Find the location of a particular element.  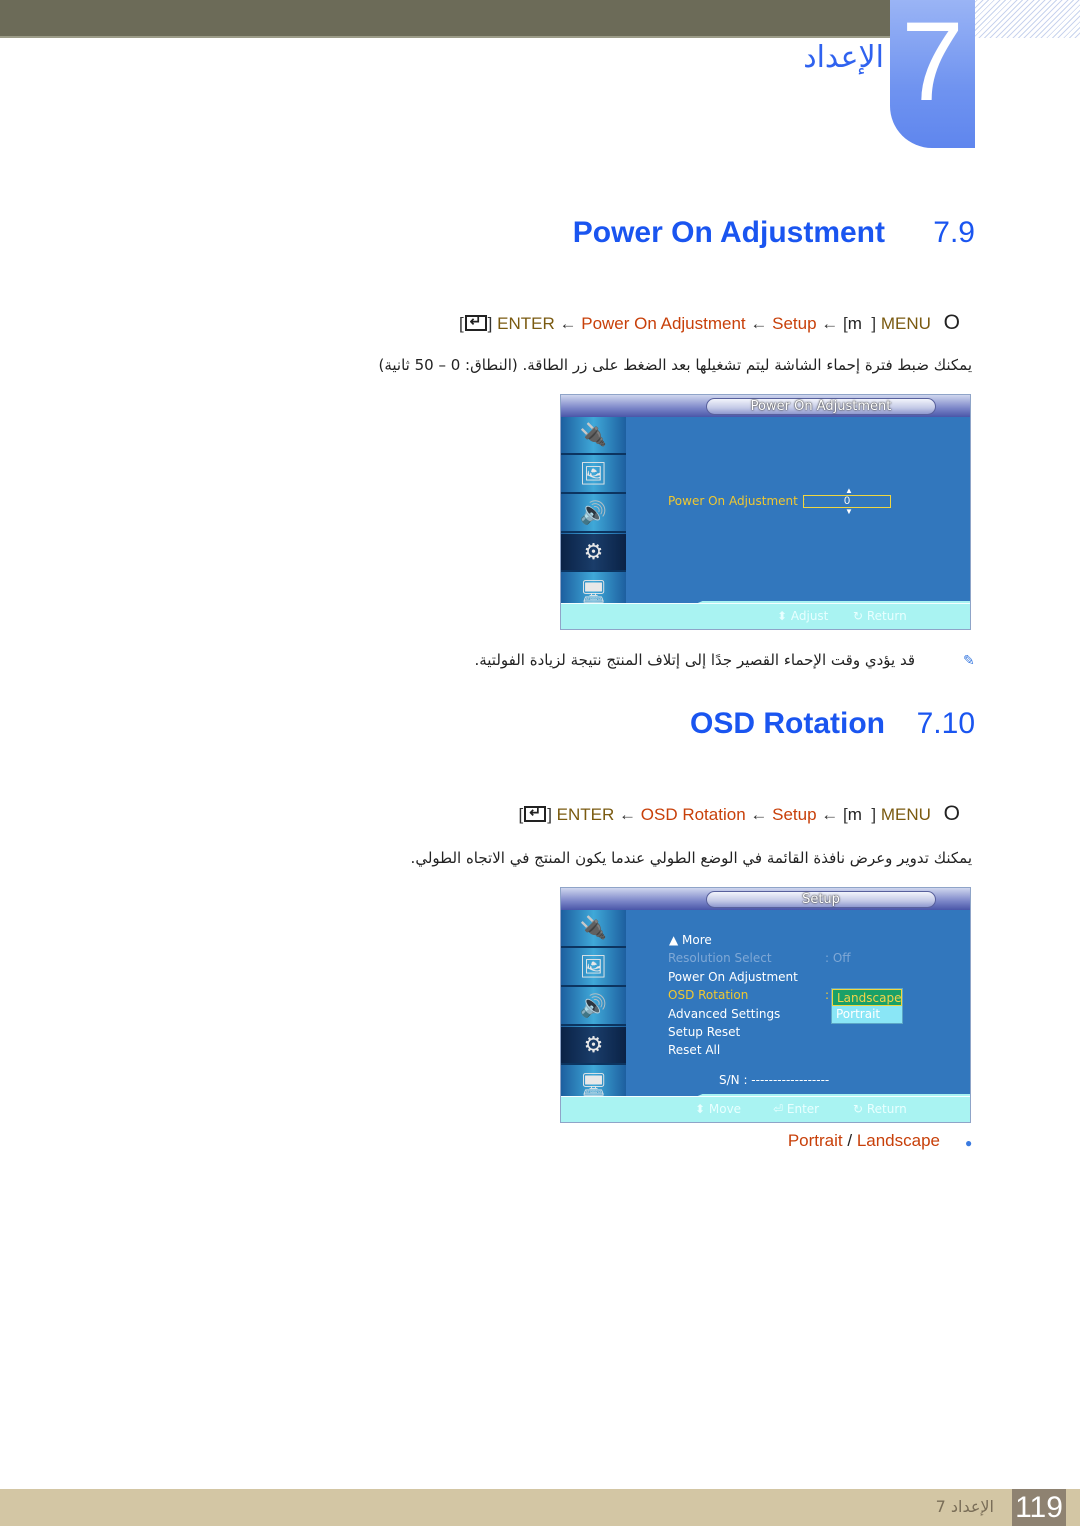

osd-header-title: Power On Adjustment is located at coordinates (821, 406).